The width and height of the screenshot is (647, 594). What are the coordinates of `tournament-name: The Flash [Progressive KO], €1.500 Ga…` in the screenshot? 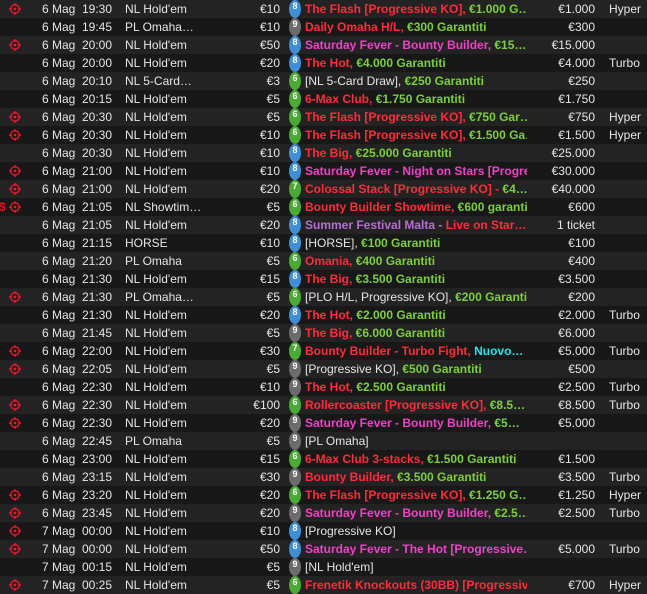 It's located at (416, 135).